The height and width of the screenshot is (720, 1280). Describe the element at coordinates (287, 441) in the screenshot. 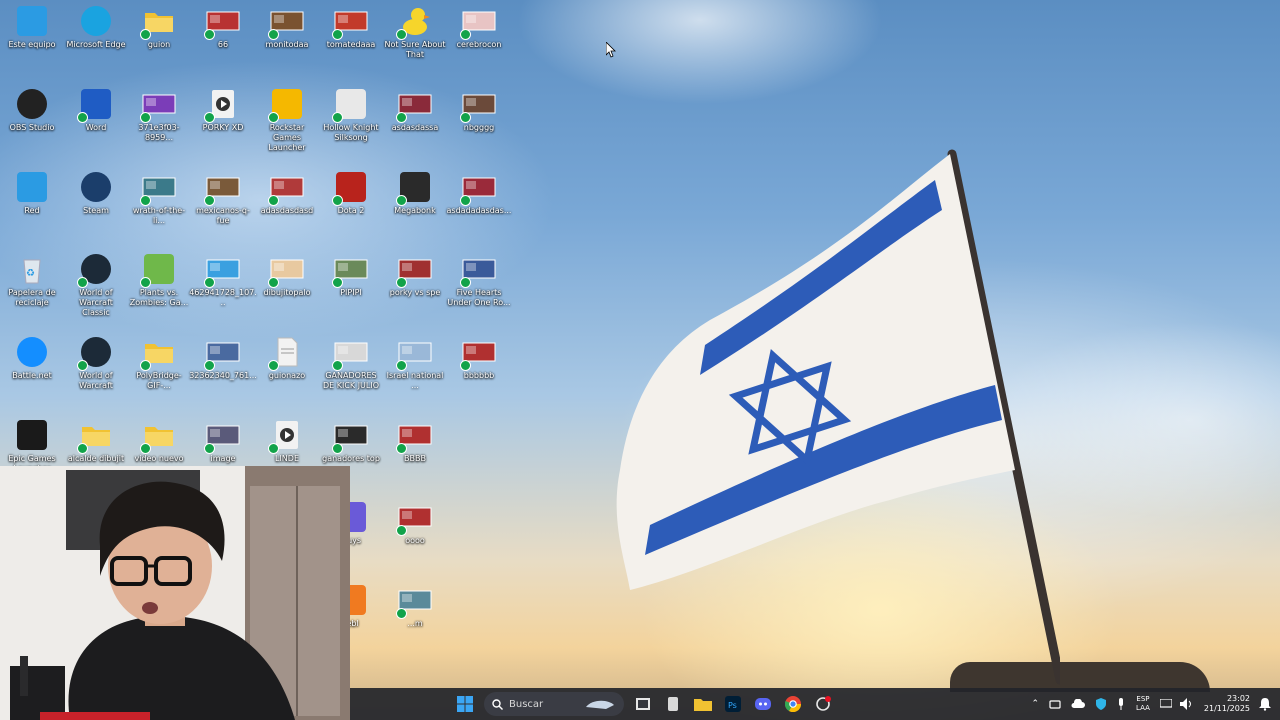

I see `desktop-icon: LINDE` at that location.